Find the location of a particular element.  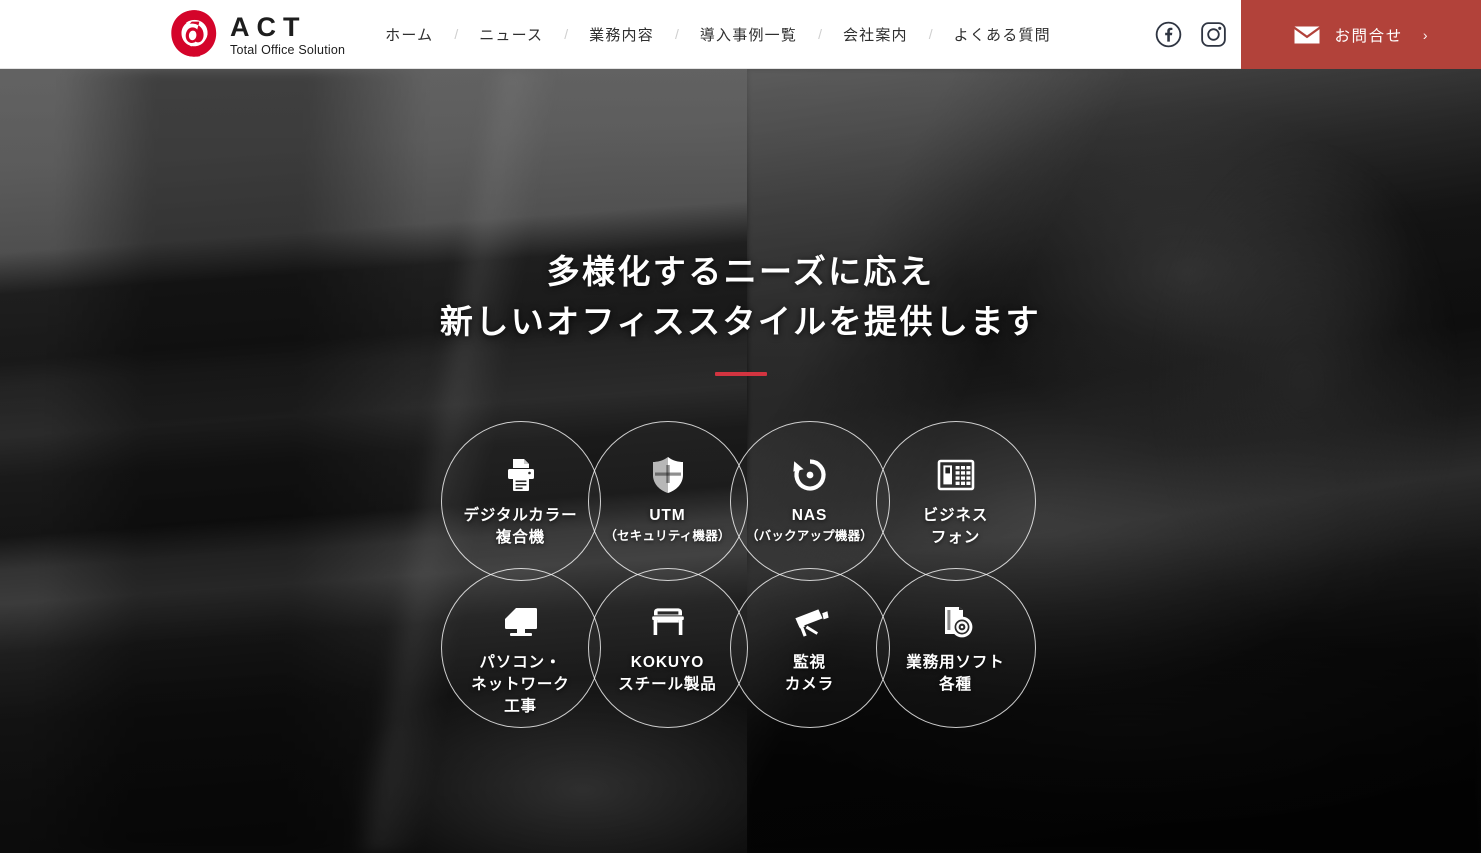

service-subtitle: （セキュリティ機器） is located at coordinates (667, 536).